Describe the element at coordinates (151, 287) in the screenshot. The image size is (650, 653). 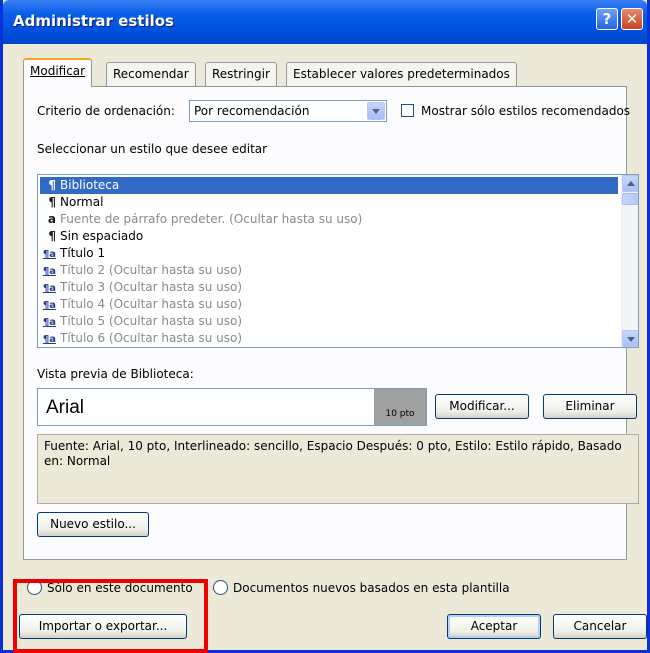
I see `style-name: Título 3 (Ocultar hasta su uso)` at that location.